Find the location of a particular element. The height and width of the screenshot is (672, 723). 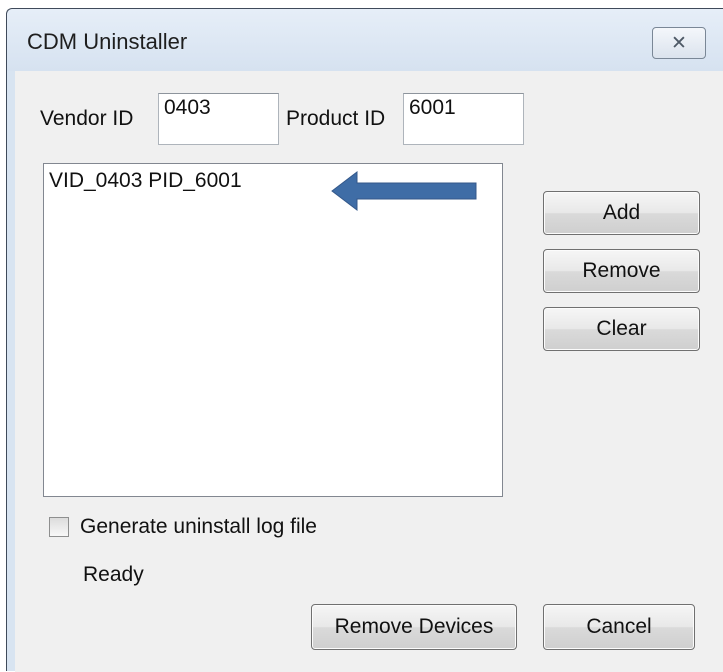

remove-devices-button: Remove Devices is located at coordinates (414, 627).